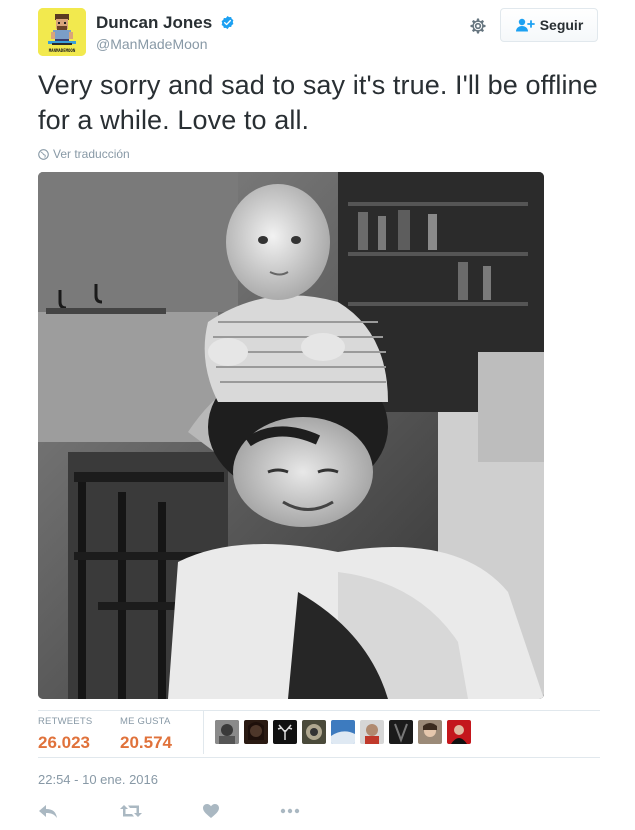 The image size is (635, 830). What do you see at coordinates (188, 812) in the screenshot?
I see `tweet-actions` at bounding box center [188, 812].